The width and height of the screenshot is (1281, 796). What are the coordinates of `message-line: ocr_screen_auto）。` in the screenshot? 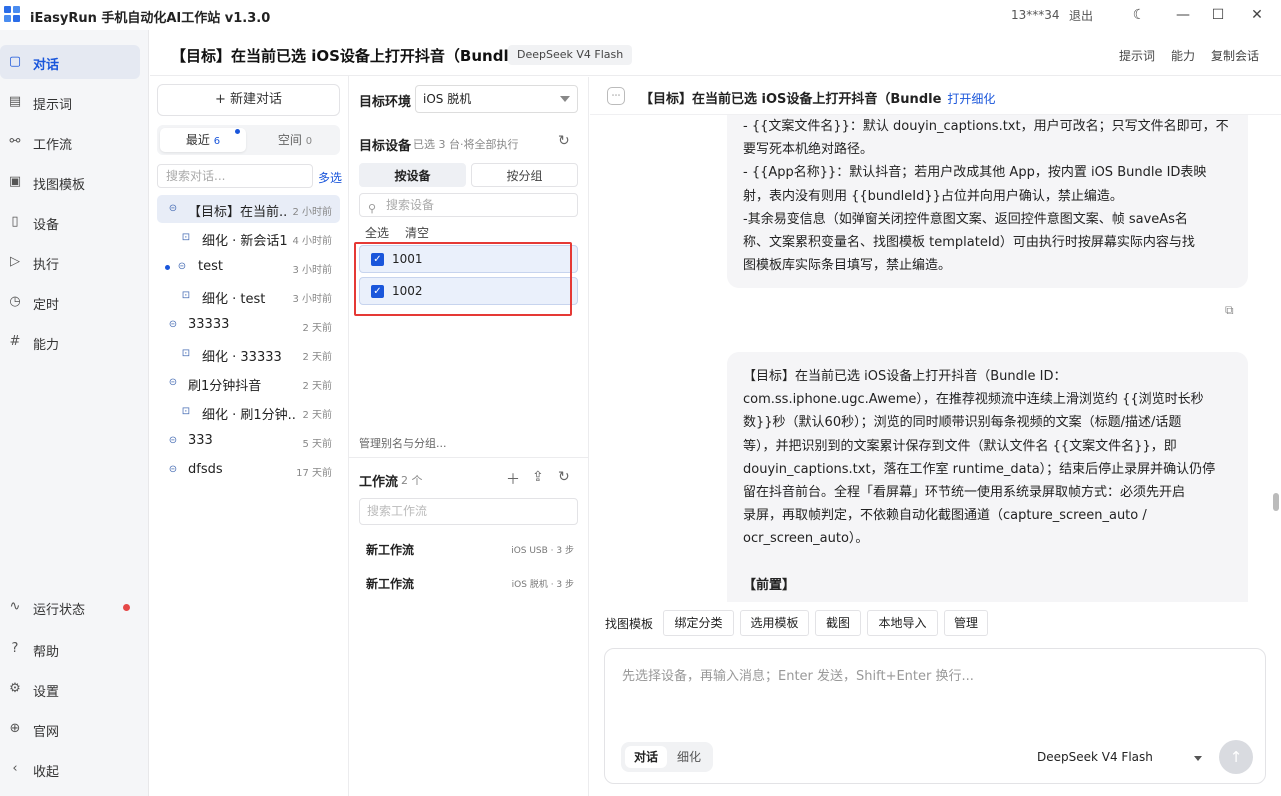 It's located at (806, 539).